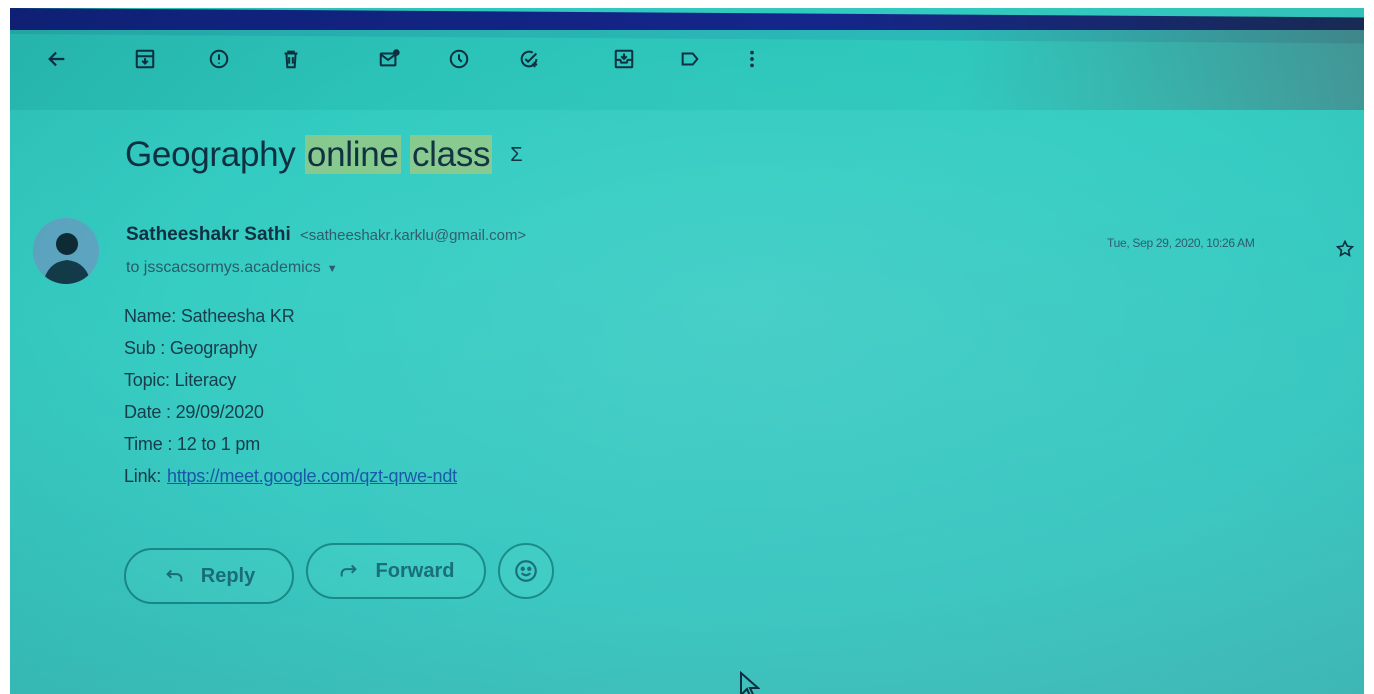 Image resolution: width=1374 pixels, height=694 pixels. What do you see at coordinates (143, 476) in the screenshot?
I see `link-label: Link:` at bounding box center [143, 476].